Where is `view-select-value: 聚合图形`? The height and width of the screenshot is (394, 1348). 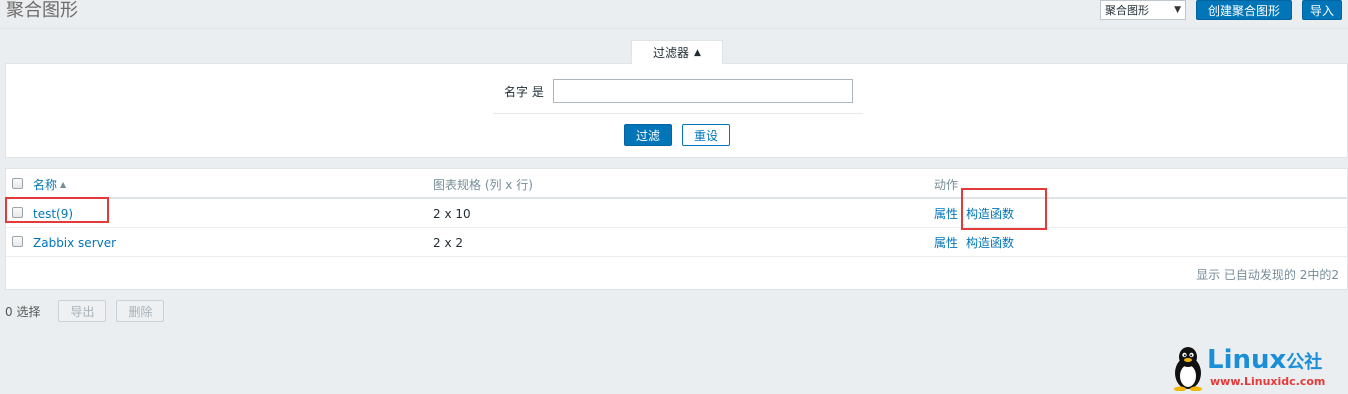
view-select-value: 聚合图形 is located at coordinates (1127, 10).